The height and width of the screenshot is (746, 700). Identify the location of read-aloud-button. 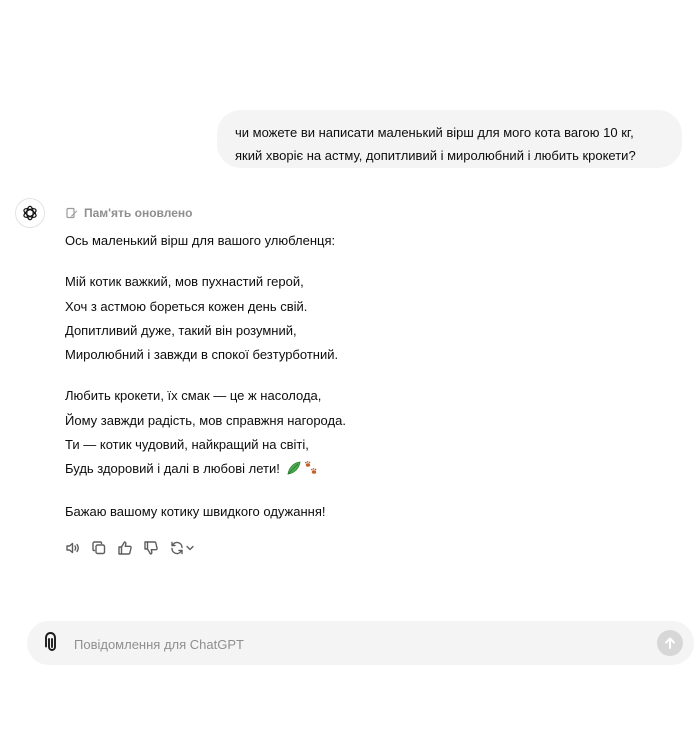
(73, 548).